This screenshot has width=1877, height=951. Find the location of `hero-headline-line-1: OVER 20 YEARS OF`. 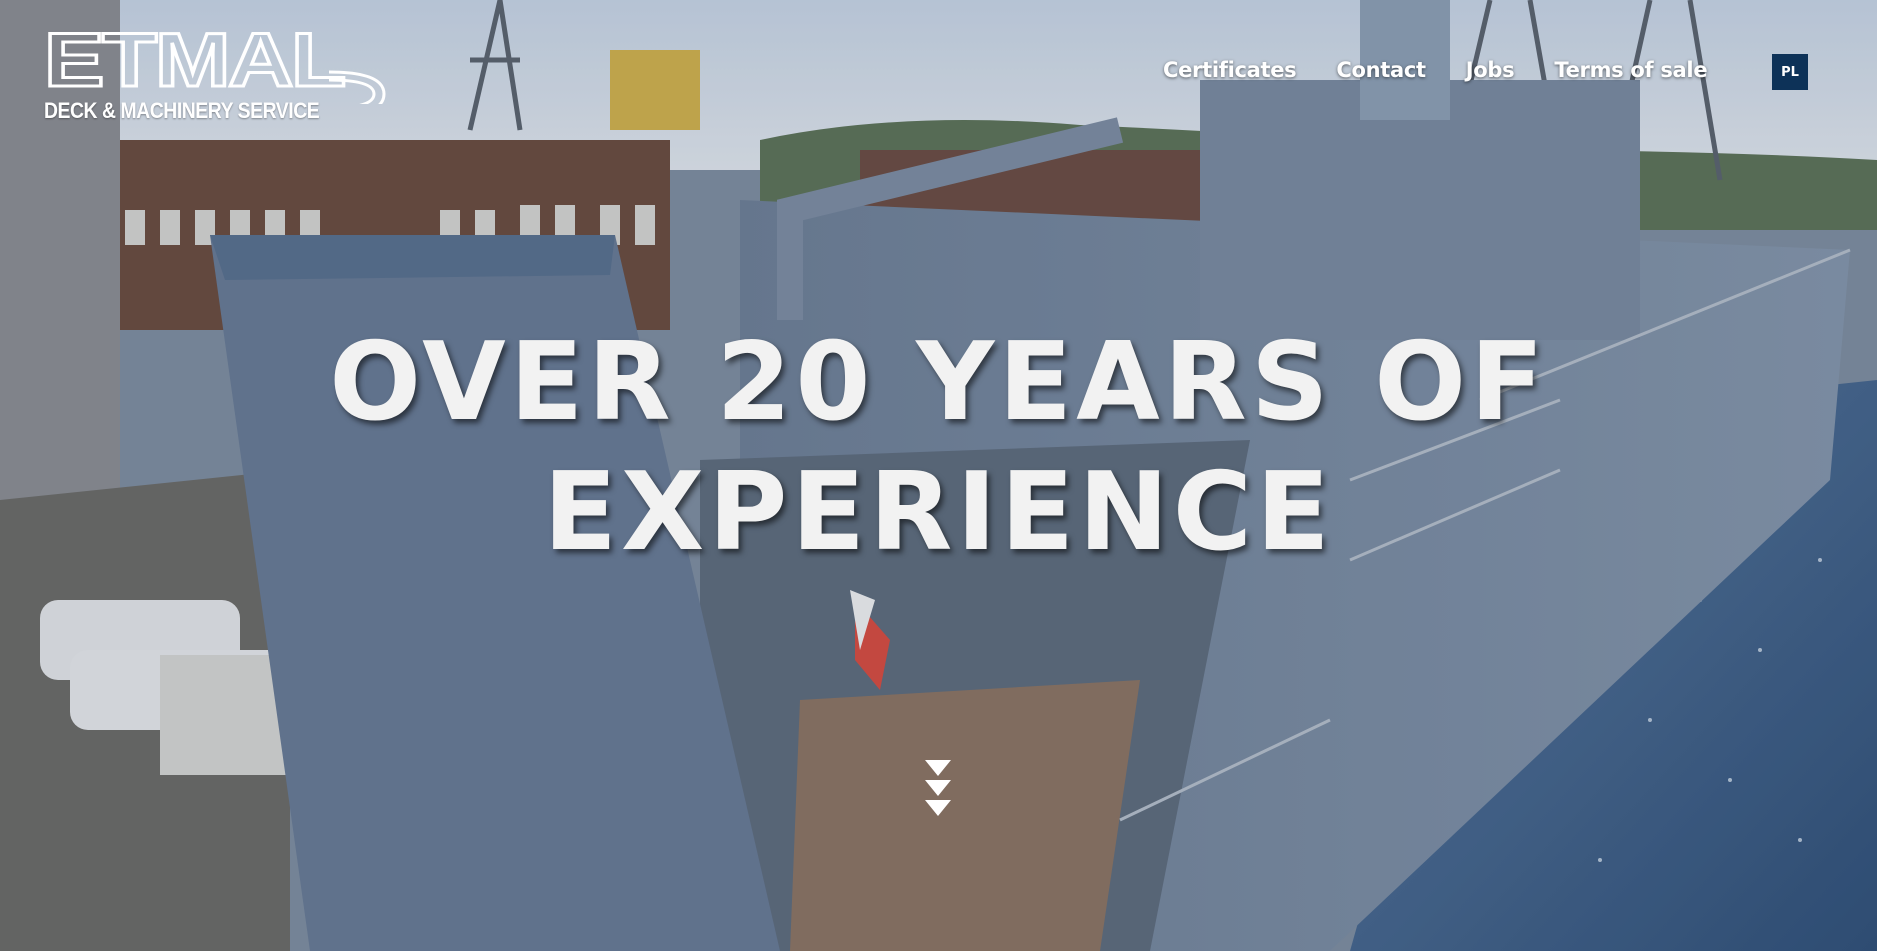

hero-headline-line-1: OVER 20 YEARS OF is located at coordinates (938, 382).